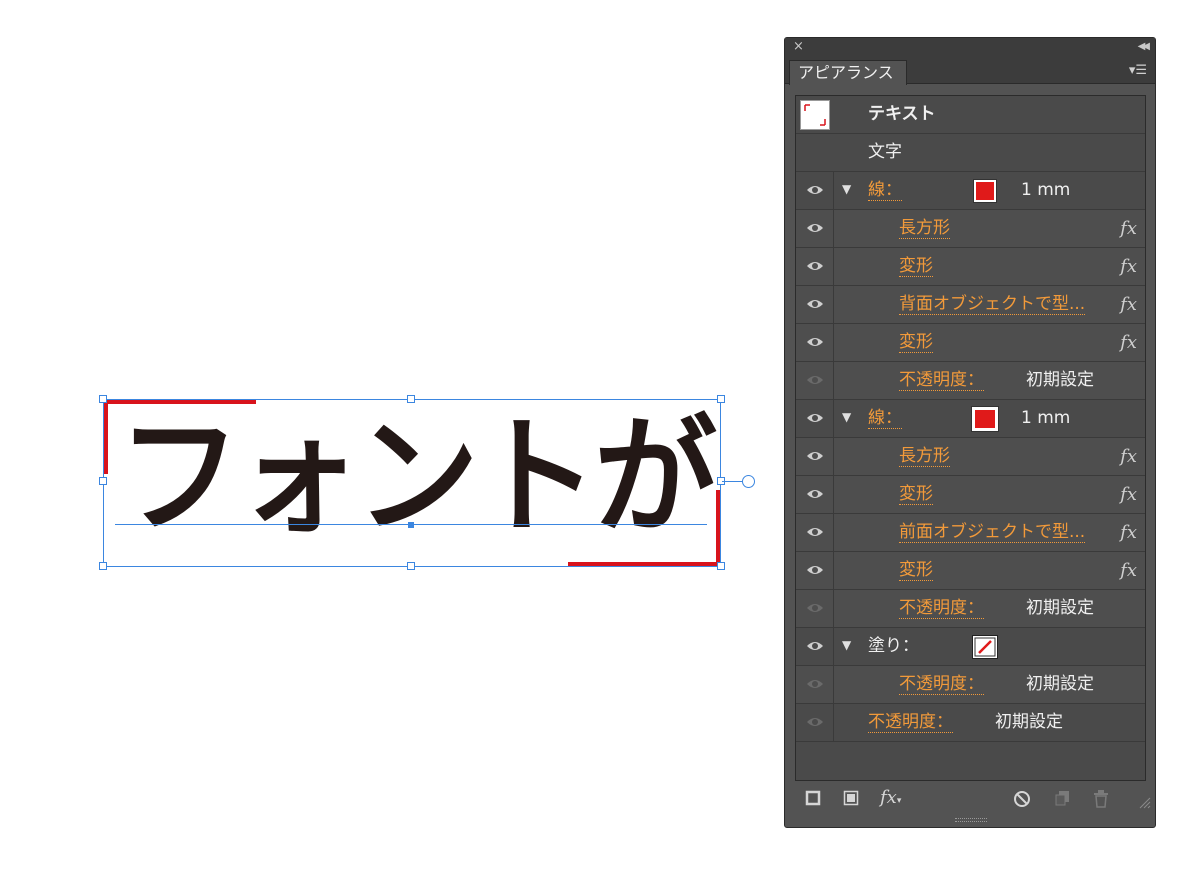 Image resolution: width=1200 pixels, height=872 pixels. What do you see at coordinates (970, 647) in the screenshot?
I see `fill-row: ▼ 塗り：` at bounding box center [970, 647].